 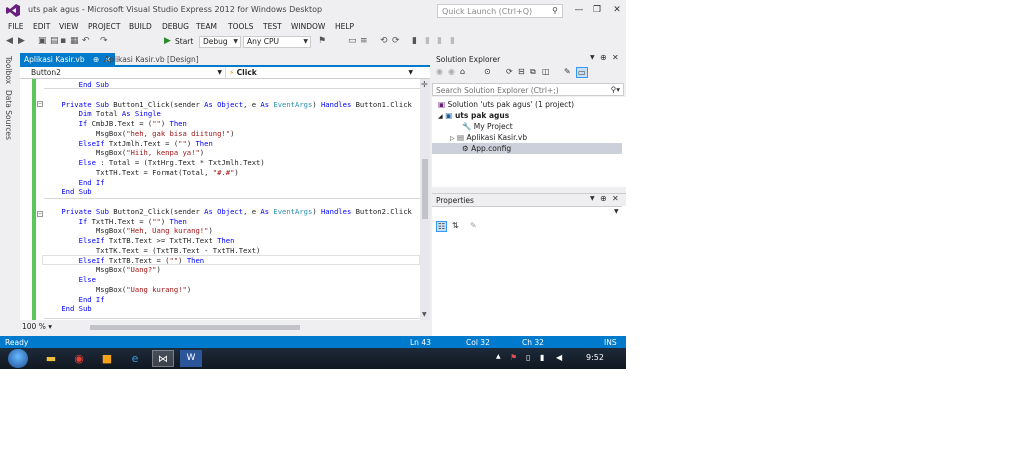 I want to click on windows-start-button, so click(x=18, y=358).